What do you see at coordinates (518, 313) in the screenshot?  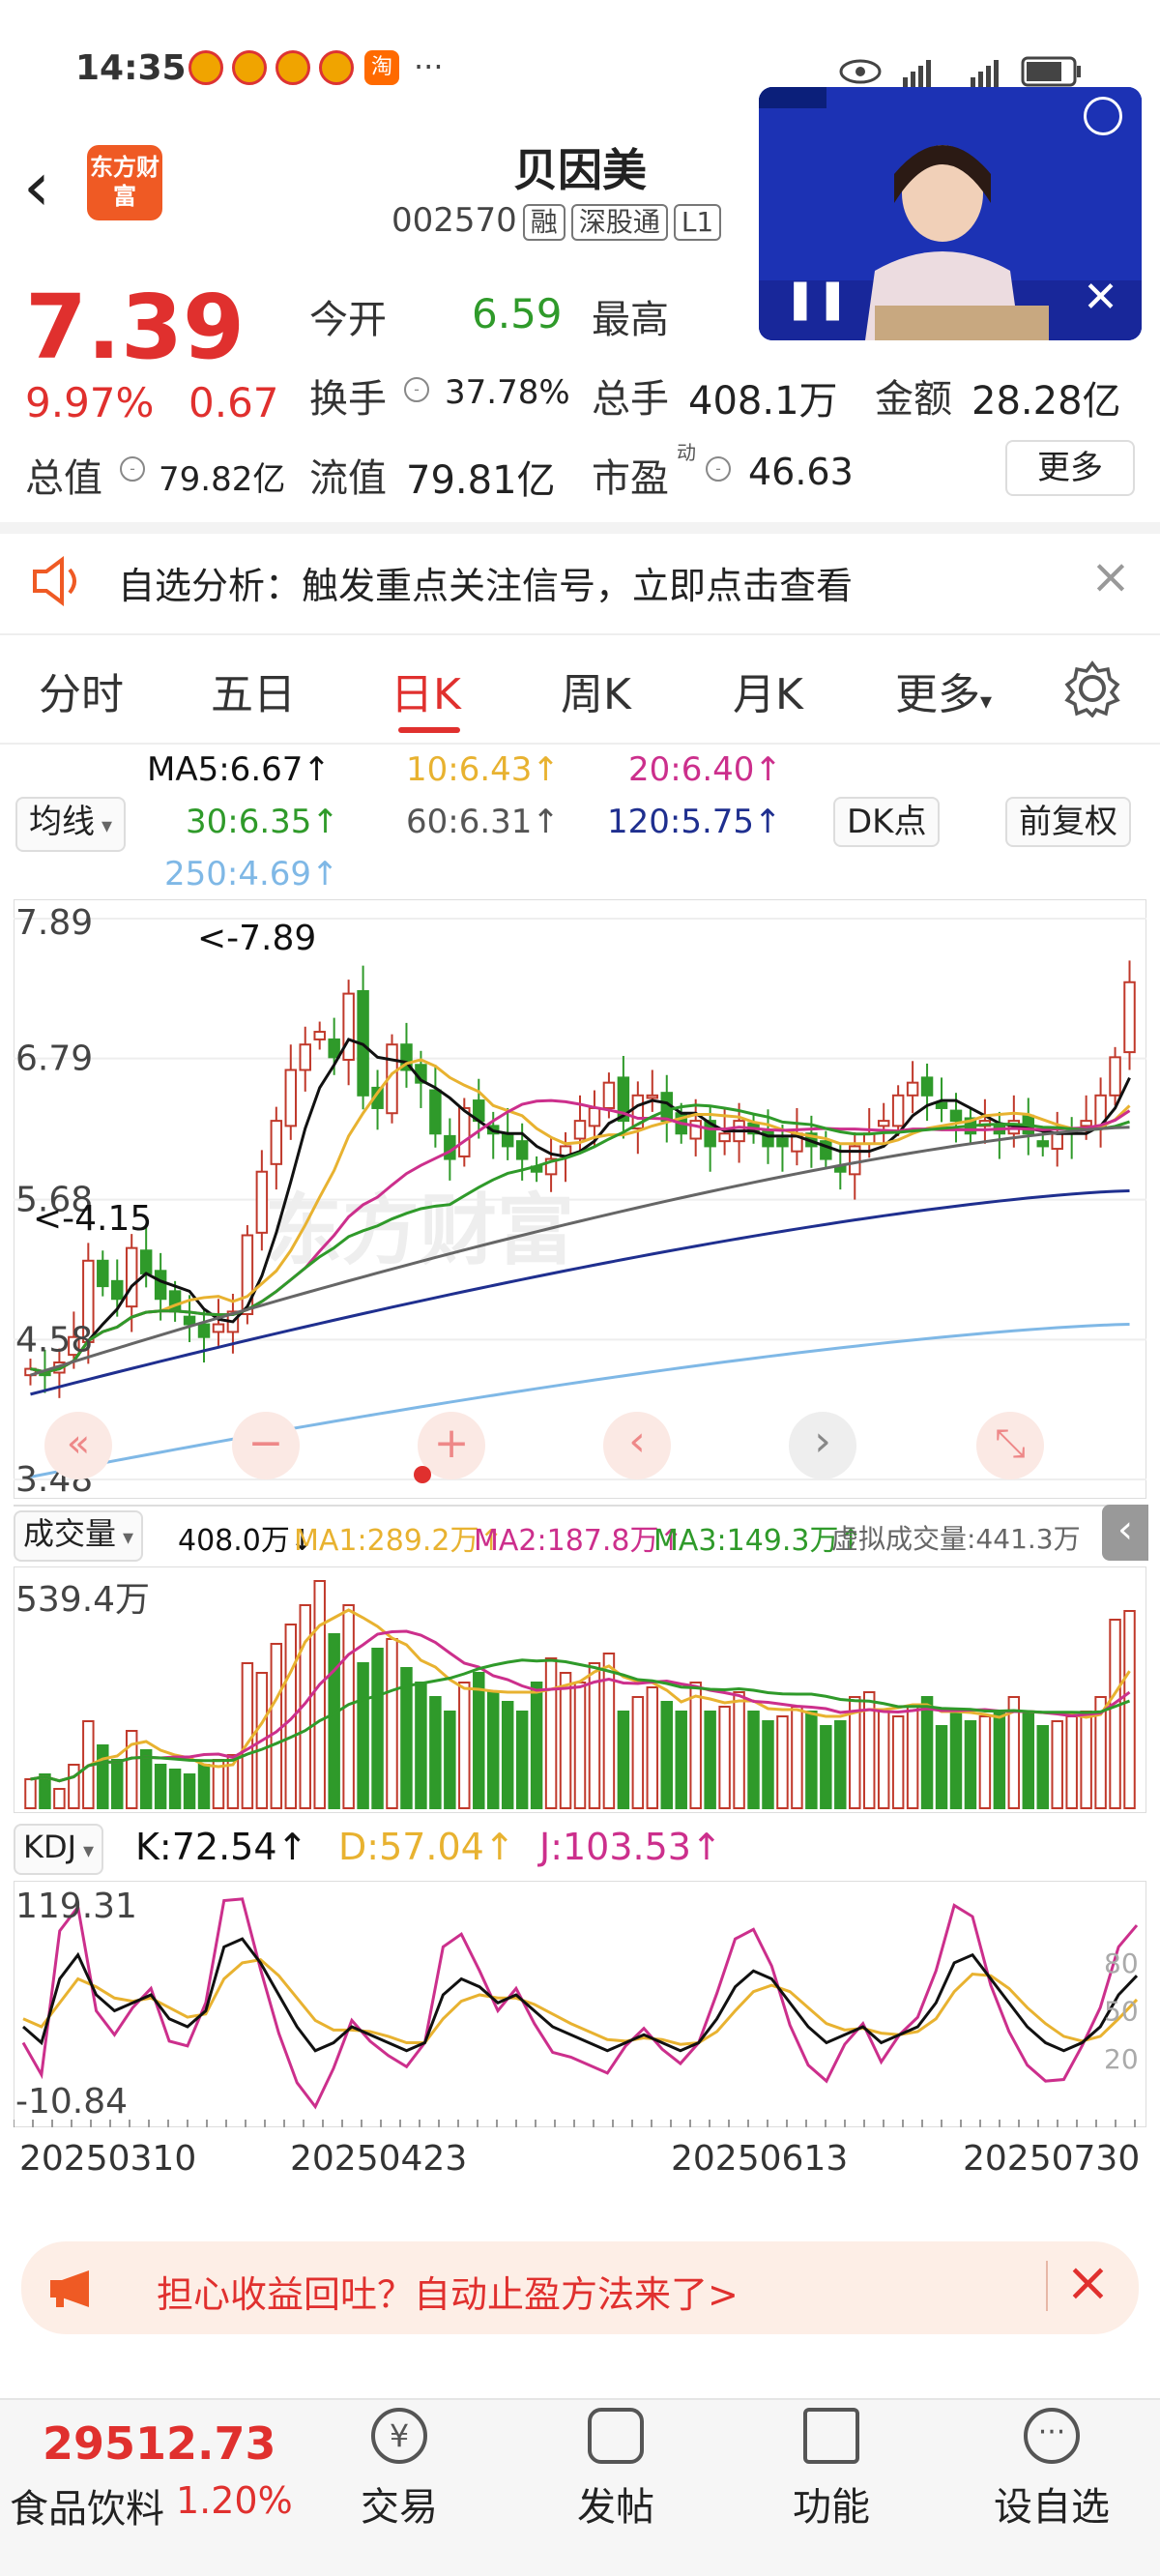 I see `open-value: 6.59` at bounding box center [518, 313].